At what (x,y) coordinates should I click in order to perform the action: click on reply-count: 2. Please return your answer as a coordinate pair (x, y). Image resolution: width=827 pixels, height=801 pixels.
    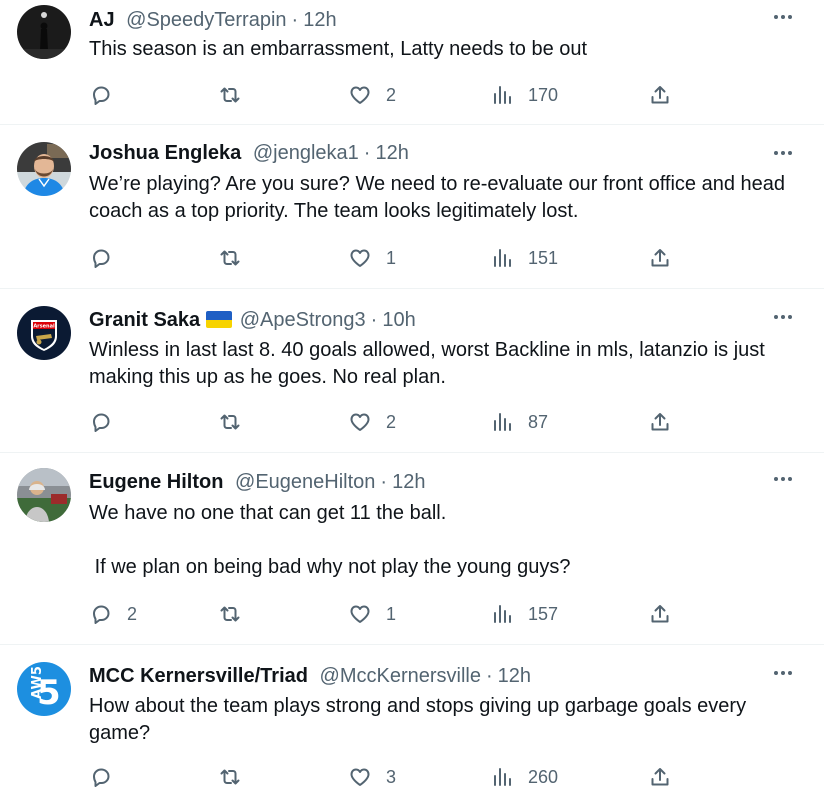
    Looking at the image, I should click on (132, 613).